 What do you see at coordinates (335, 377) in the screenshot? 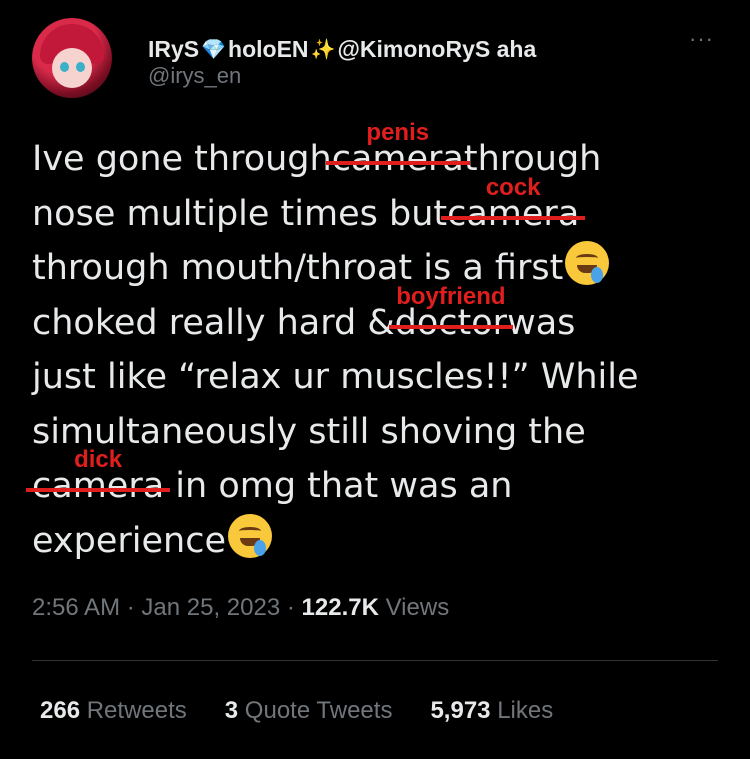
I see `tweet-text-segment: just like “relax ur muscles!!” While` at bounding box center [335, 377].